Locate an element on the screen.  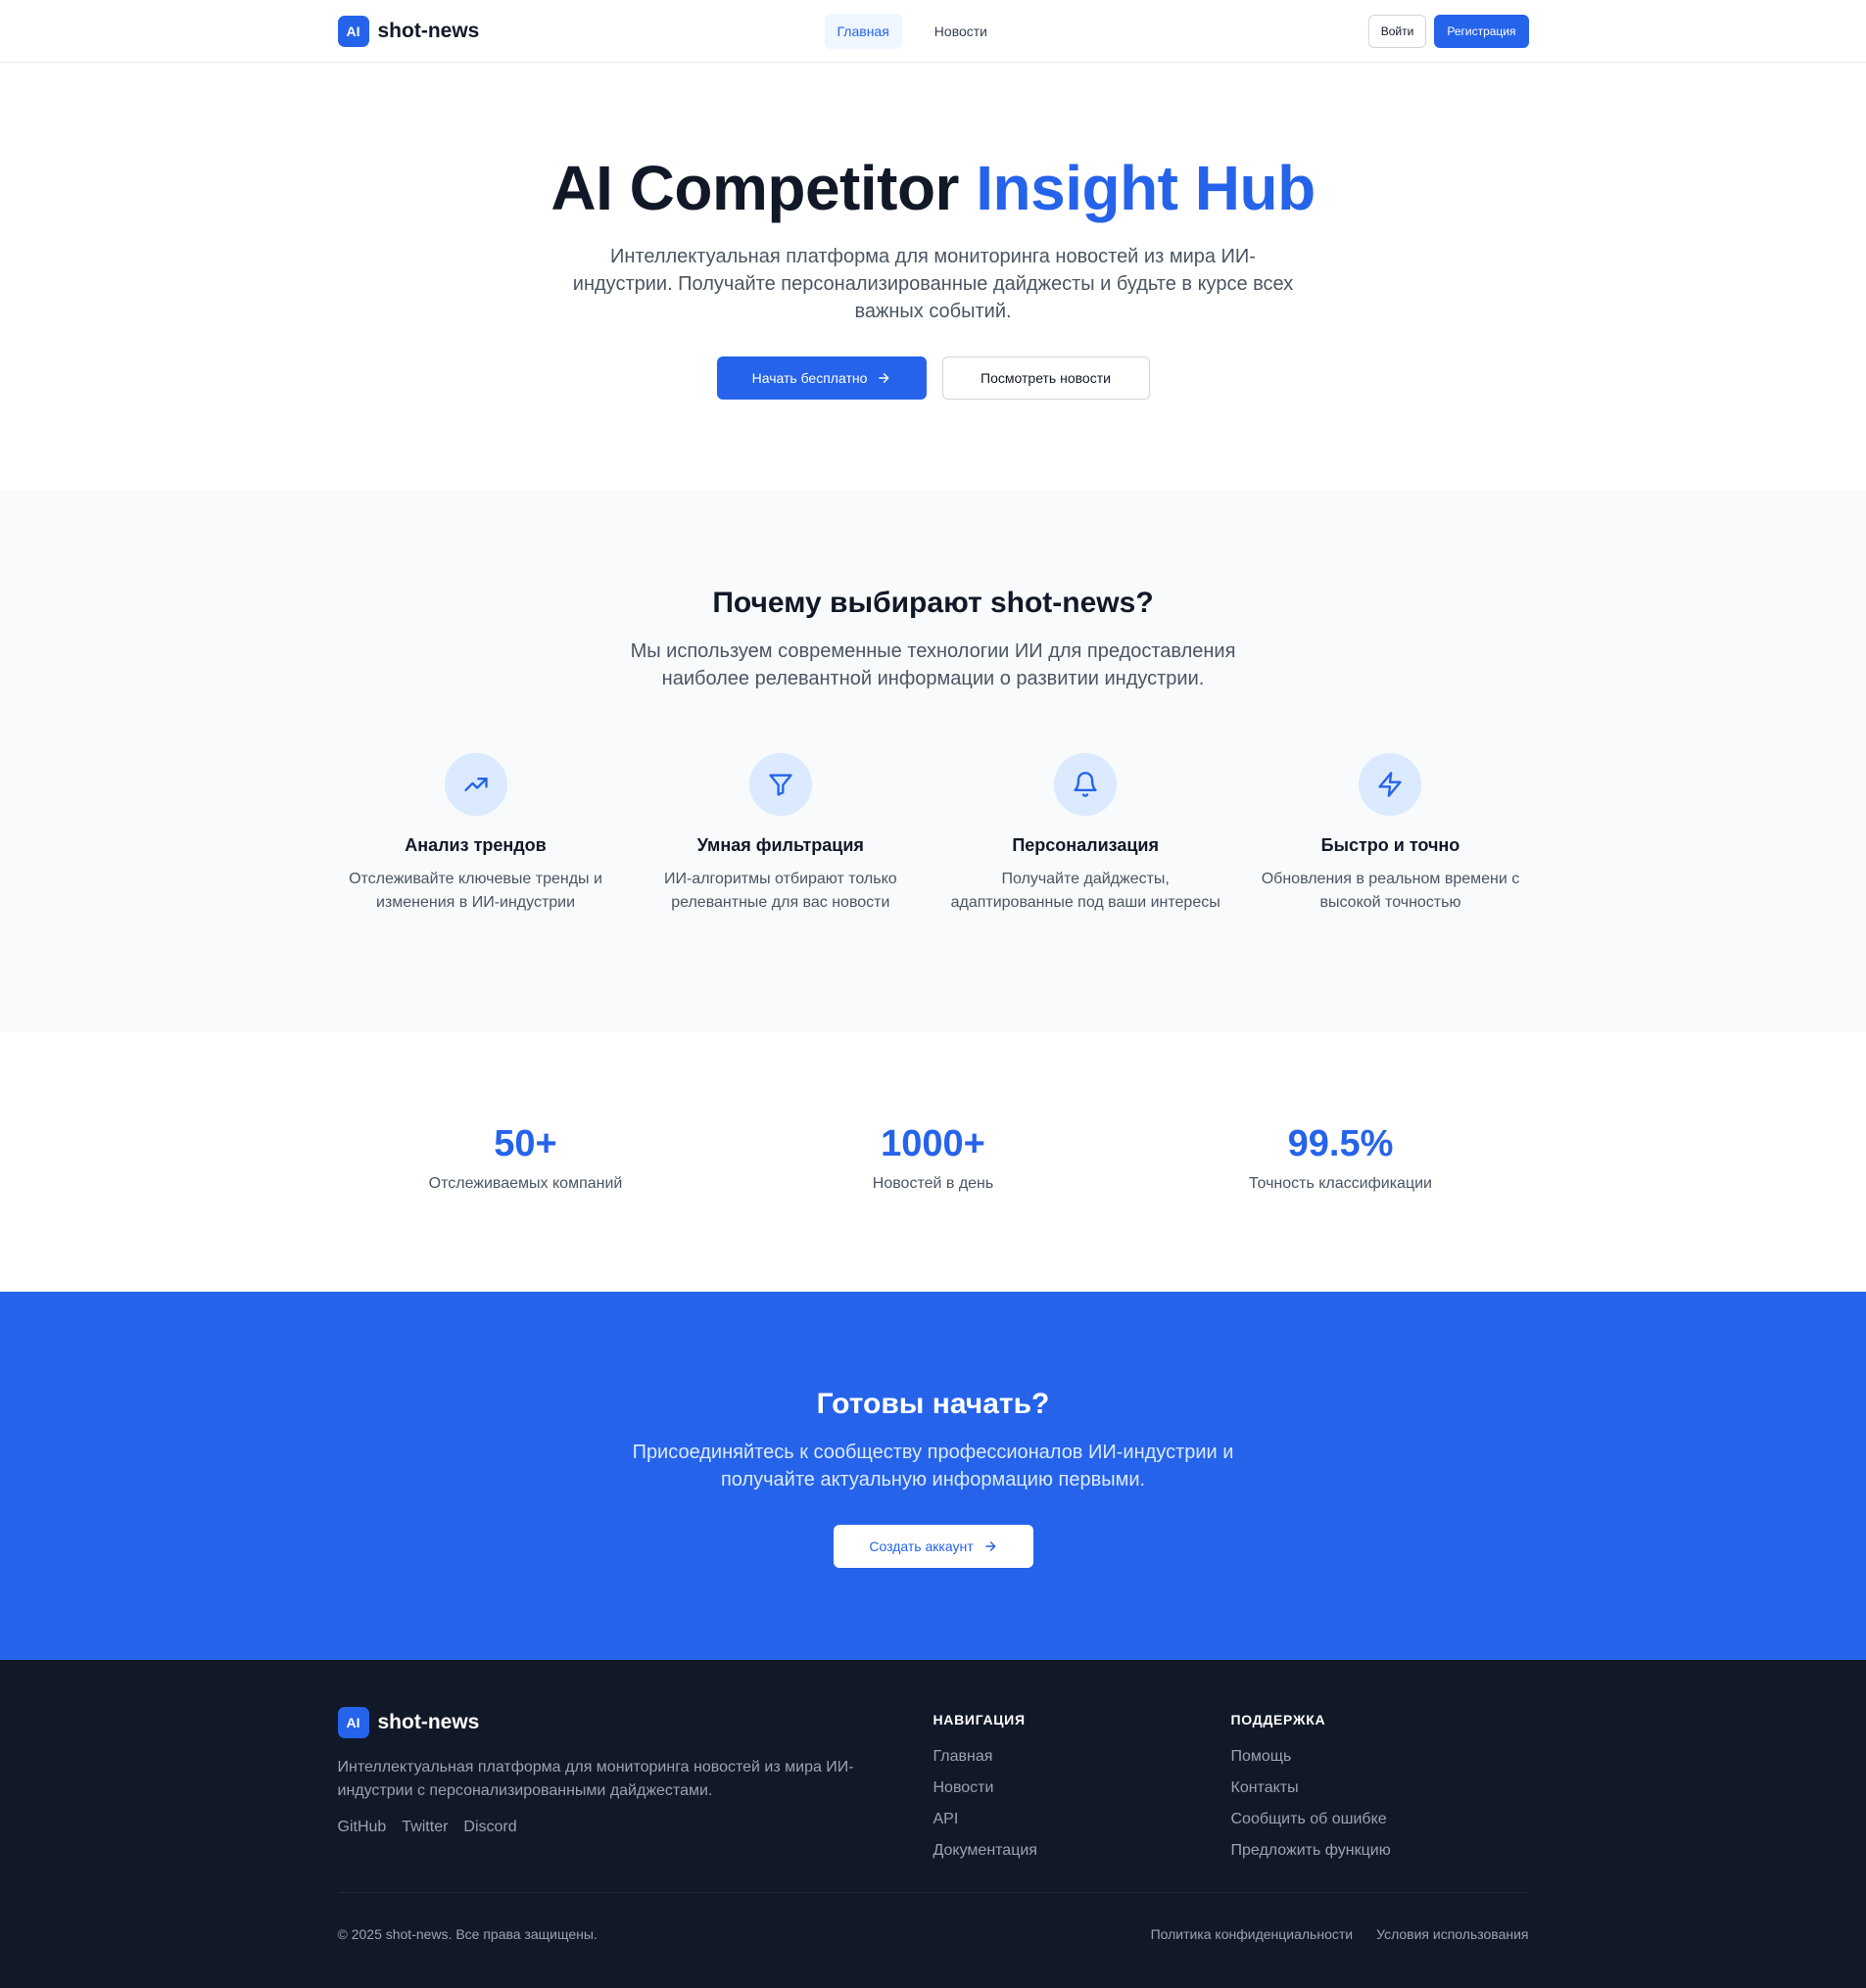
auth-buttons: Войти Регистрация is located at coordinates (1448, 31).